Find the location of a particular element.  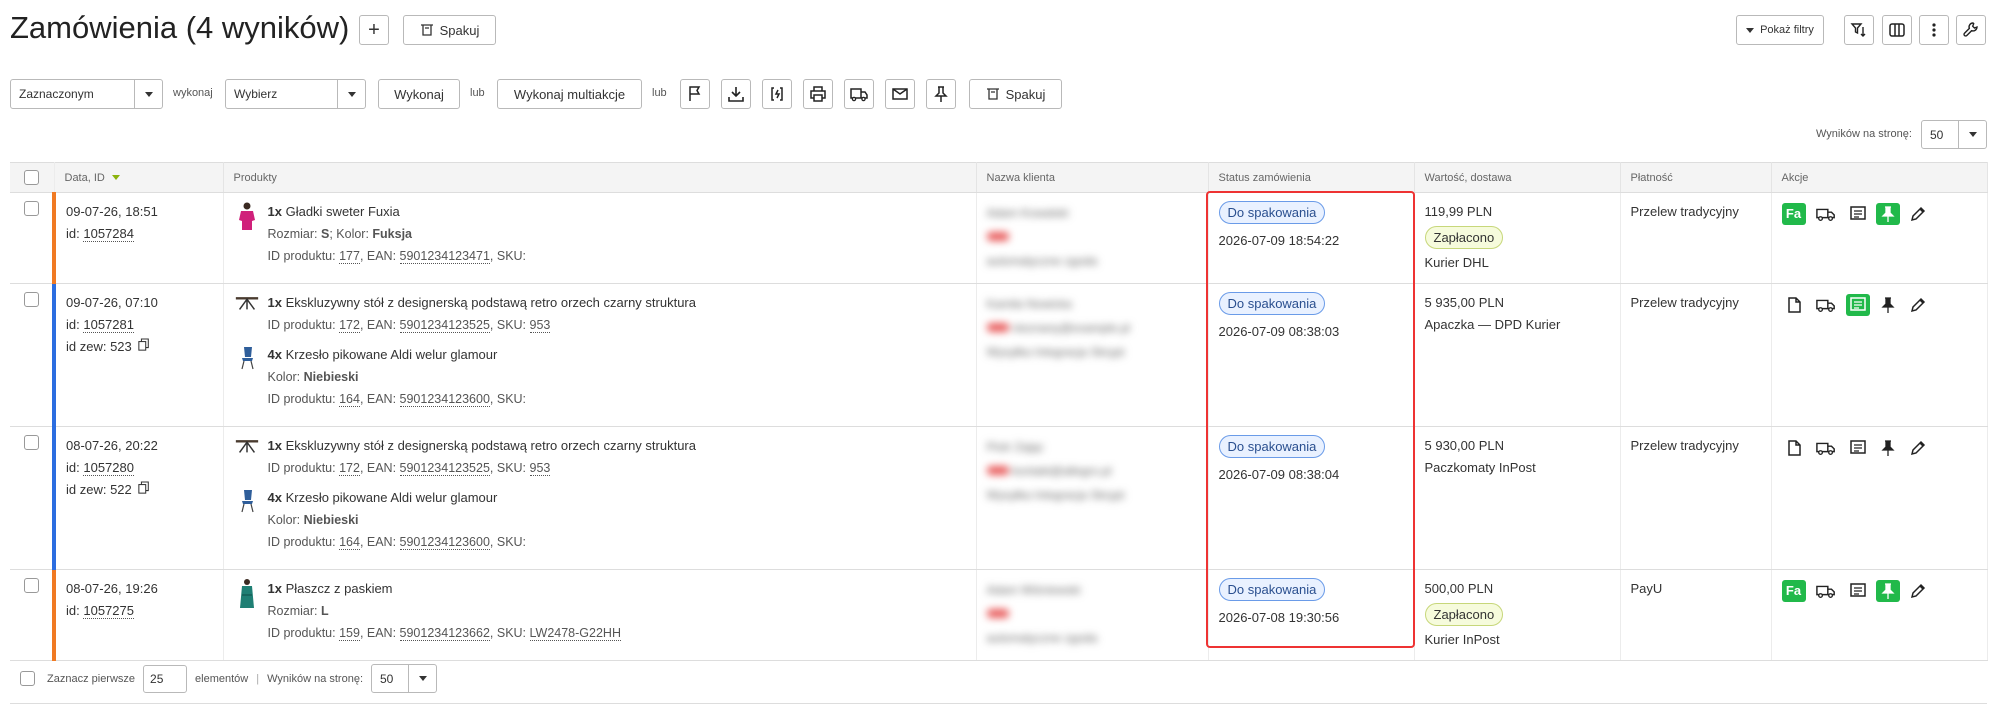

order-id-link: 1057280 is located at coordinates (108, 468).